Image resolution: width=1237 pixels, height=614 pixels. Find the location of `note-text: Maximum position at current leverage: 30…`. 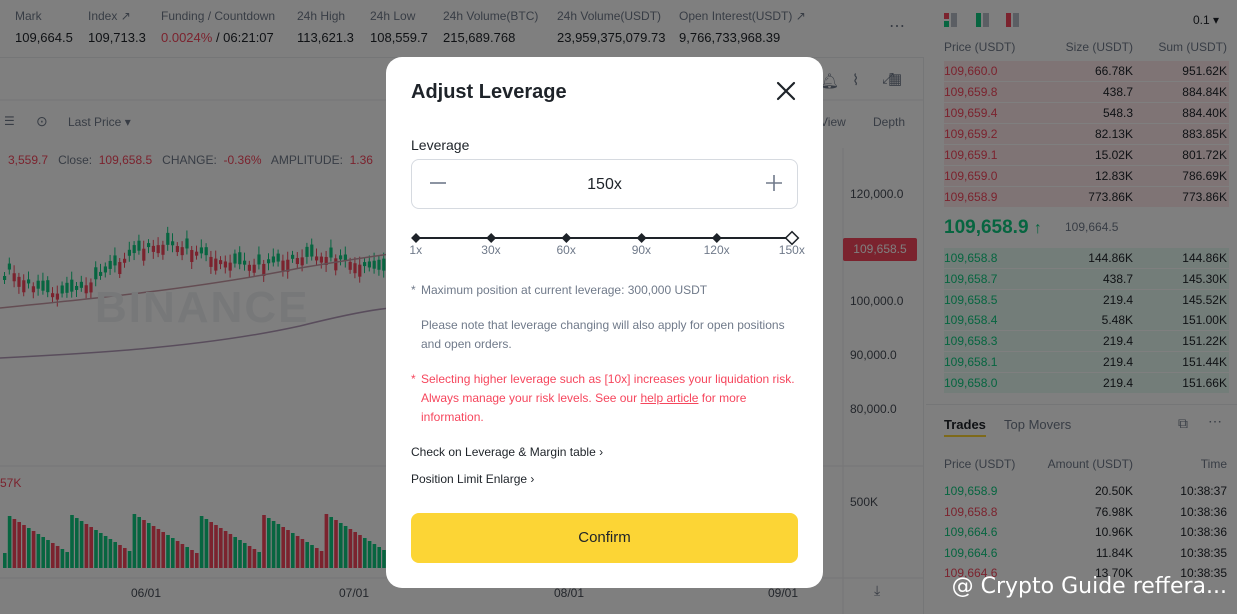

note-text: Maximum position at current leverage: 30… is located at coordinates (564, 290).